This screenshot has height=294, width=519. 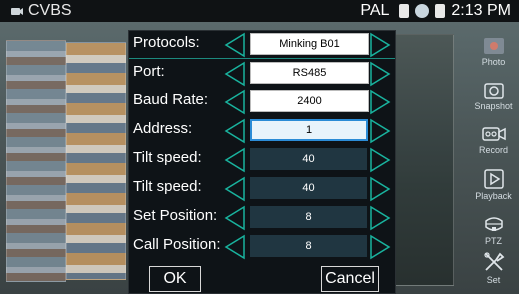 I want to click on protocols-row: Protocols: Minking B01, so click(x=262, y=45).